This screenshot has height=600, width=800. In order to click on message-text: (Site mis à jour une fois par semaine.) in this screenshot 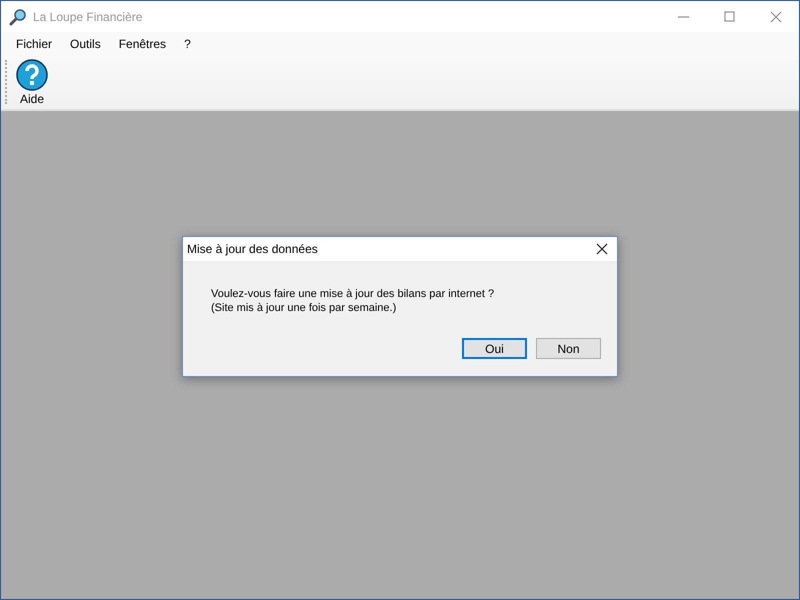, I will do `click(304, 308)`.